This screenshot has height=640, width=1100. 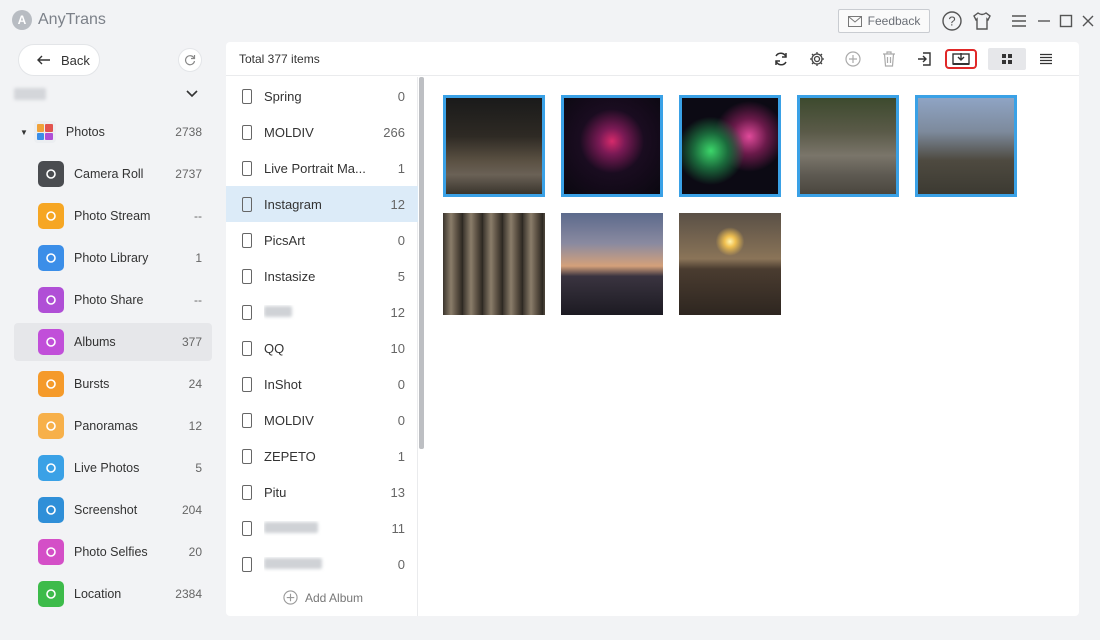 What do you see at coordinates (397, 312) in the screenshot?
I see `album-count: 12` at bounding box center [397, 312].